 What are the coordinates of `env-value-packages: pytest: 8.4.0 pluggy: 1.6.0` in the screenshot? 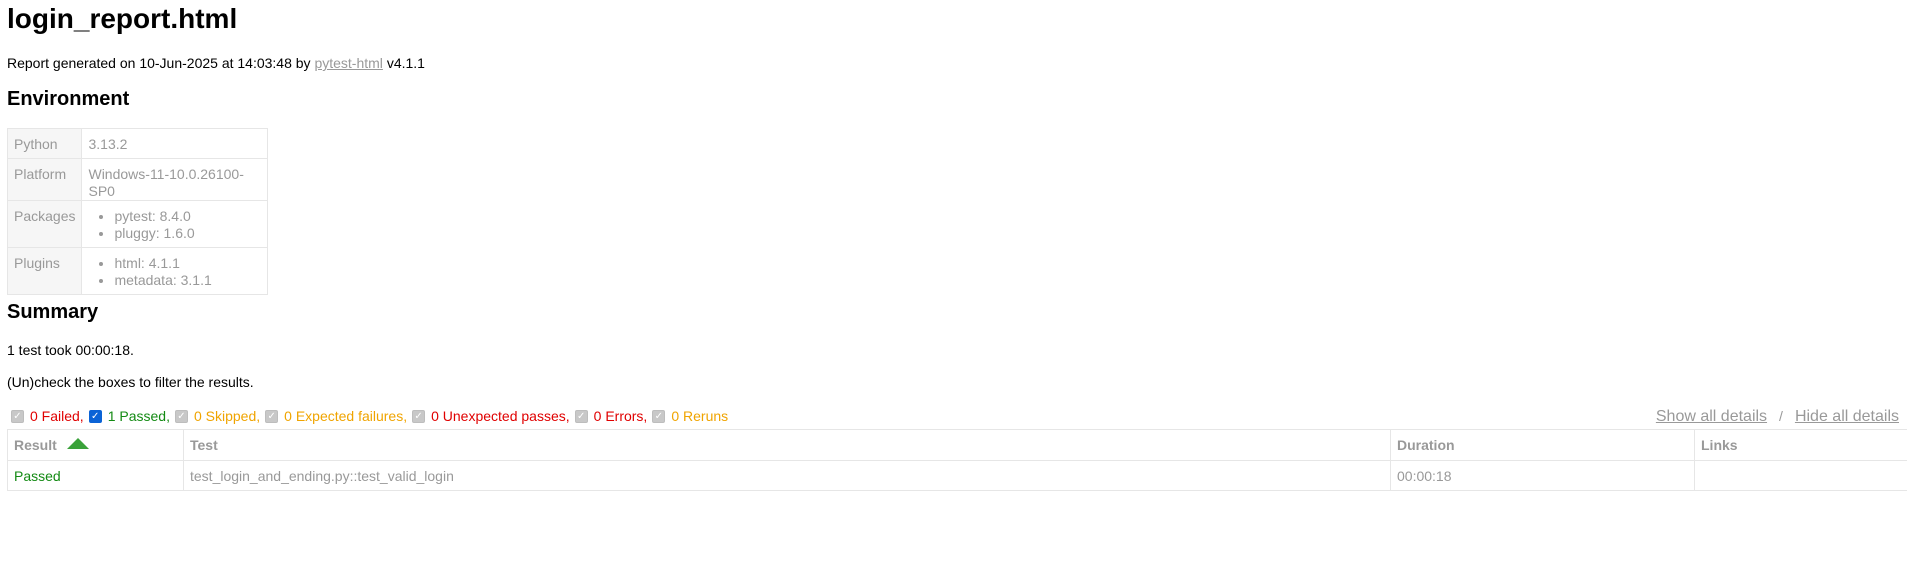 It's located at (175, 224).